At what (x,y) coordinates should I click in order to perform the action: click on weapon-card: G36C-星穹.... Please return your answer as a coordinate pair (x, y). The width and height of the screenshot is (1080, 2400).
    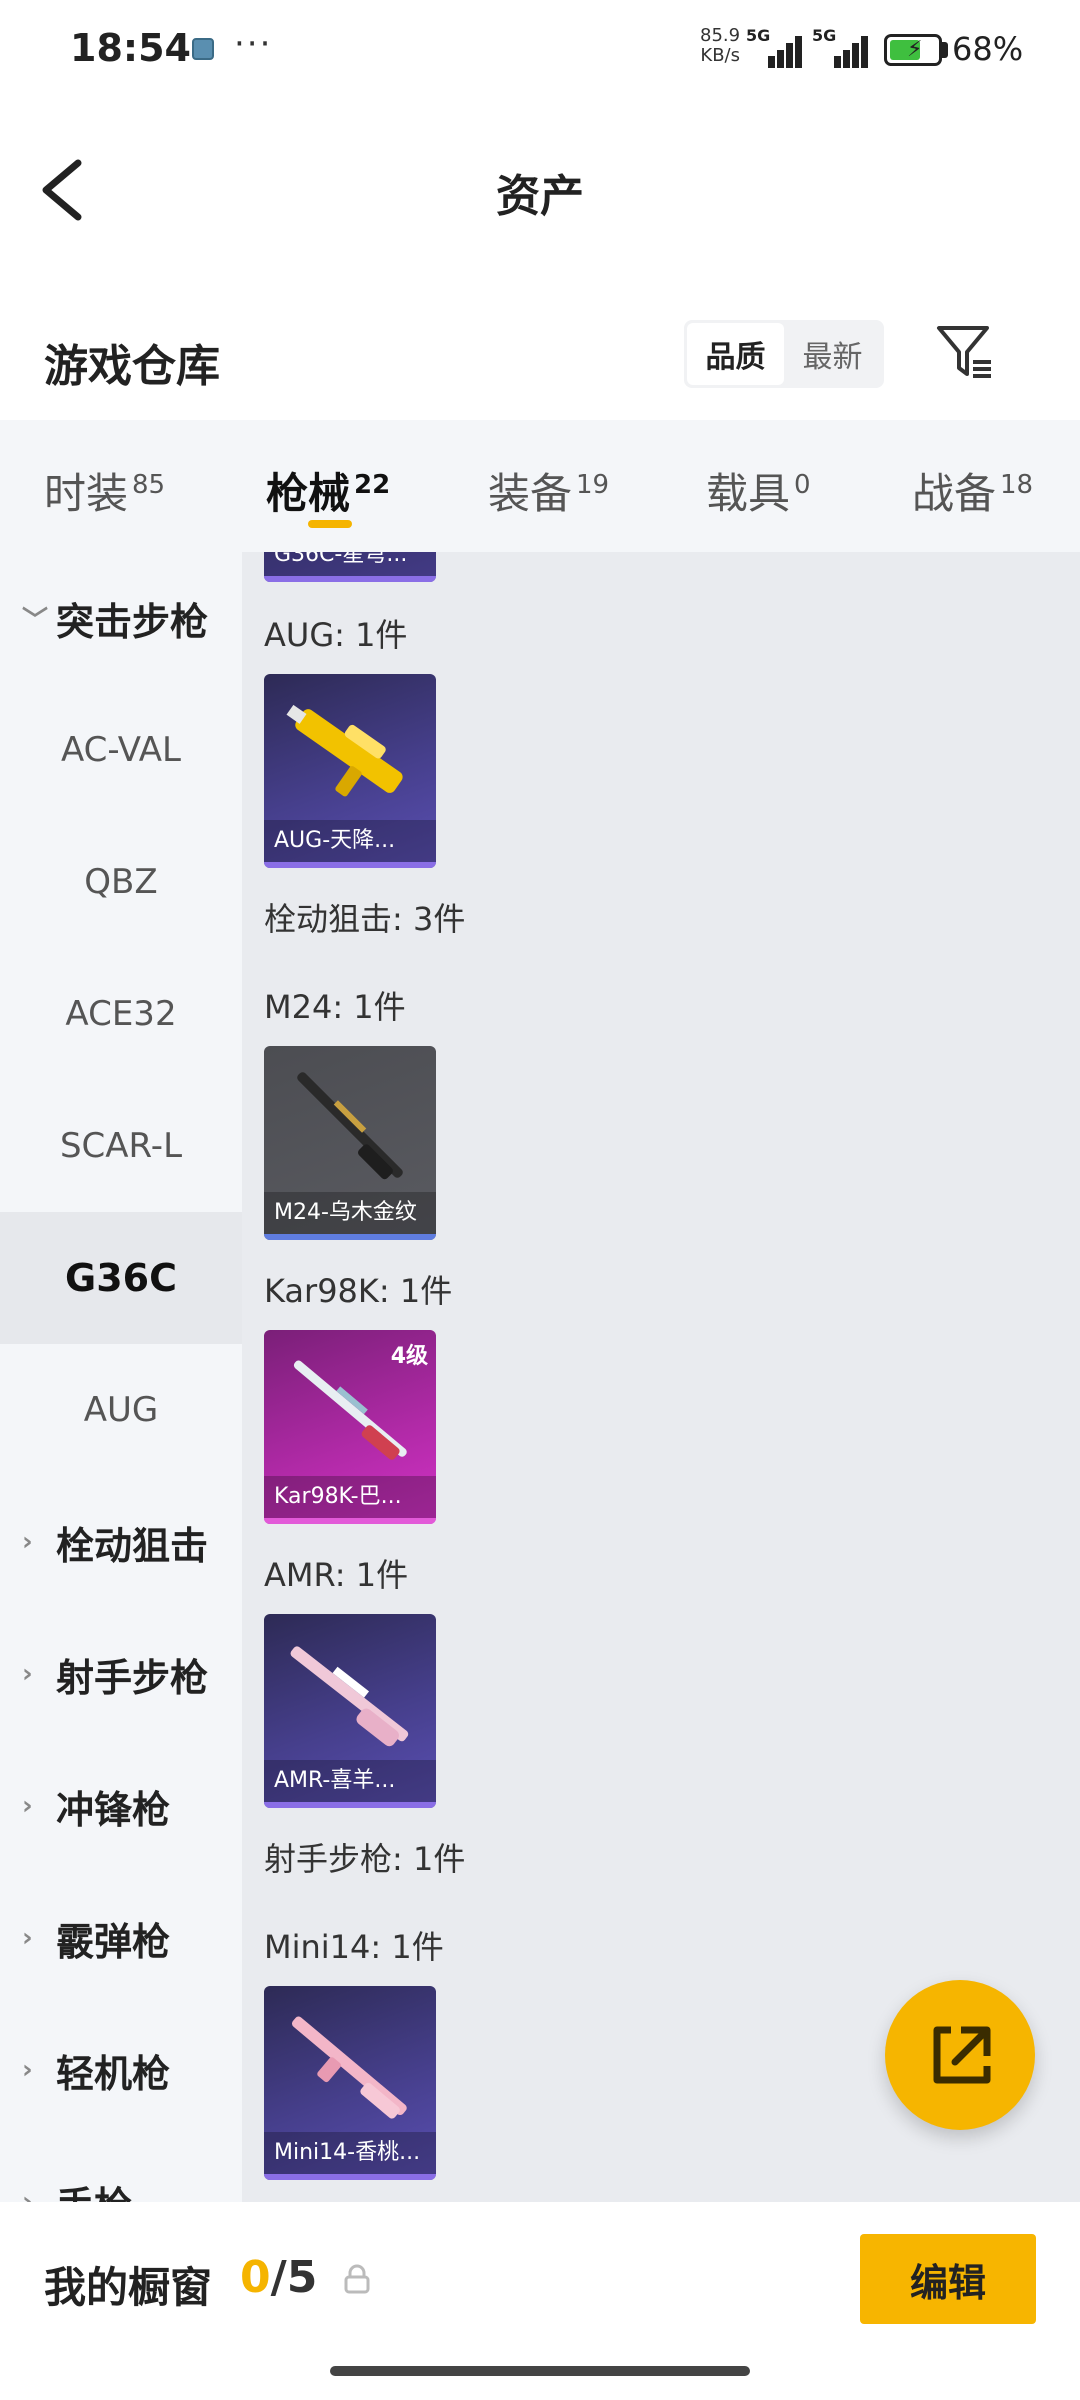
    Looking at the image, I should click on (350, 567).